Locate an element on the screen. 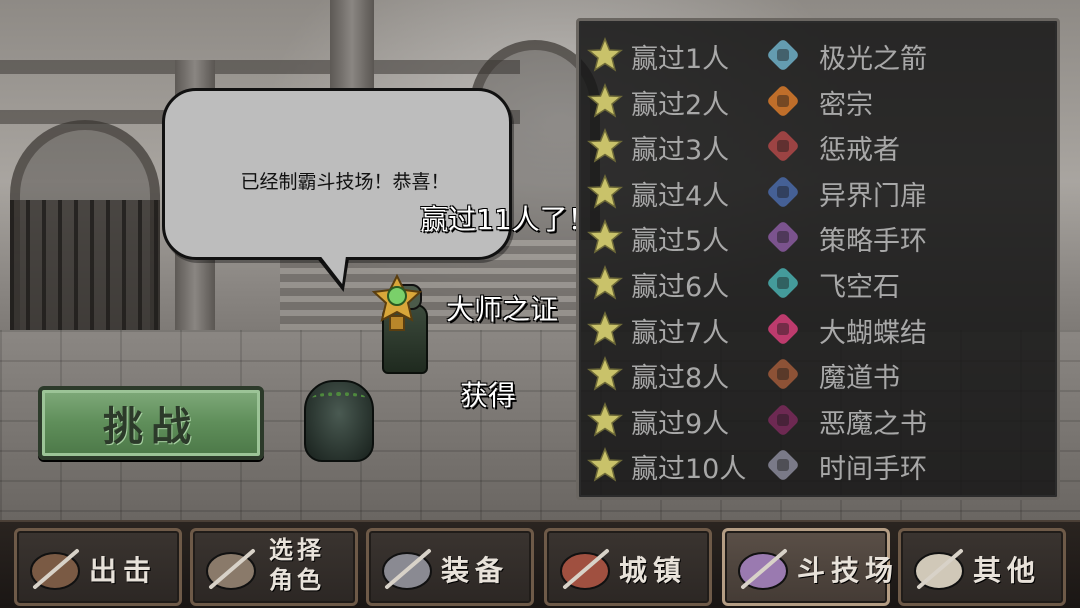 The height and width of the screenshot is (608, 1080). reward-item-name: 惩戒者 is located at coordinates (859, 151).